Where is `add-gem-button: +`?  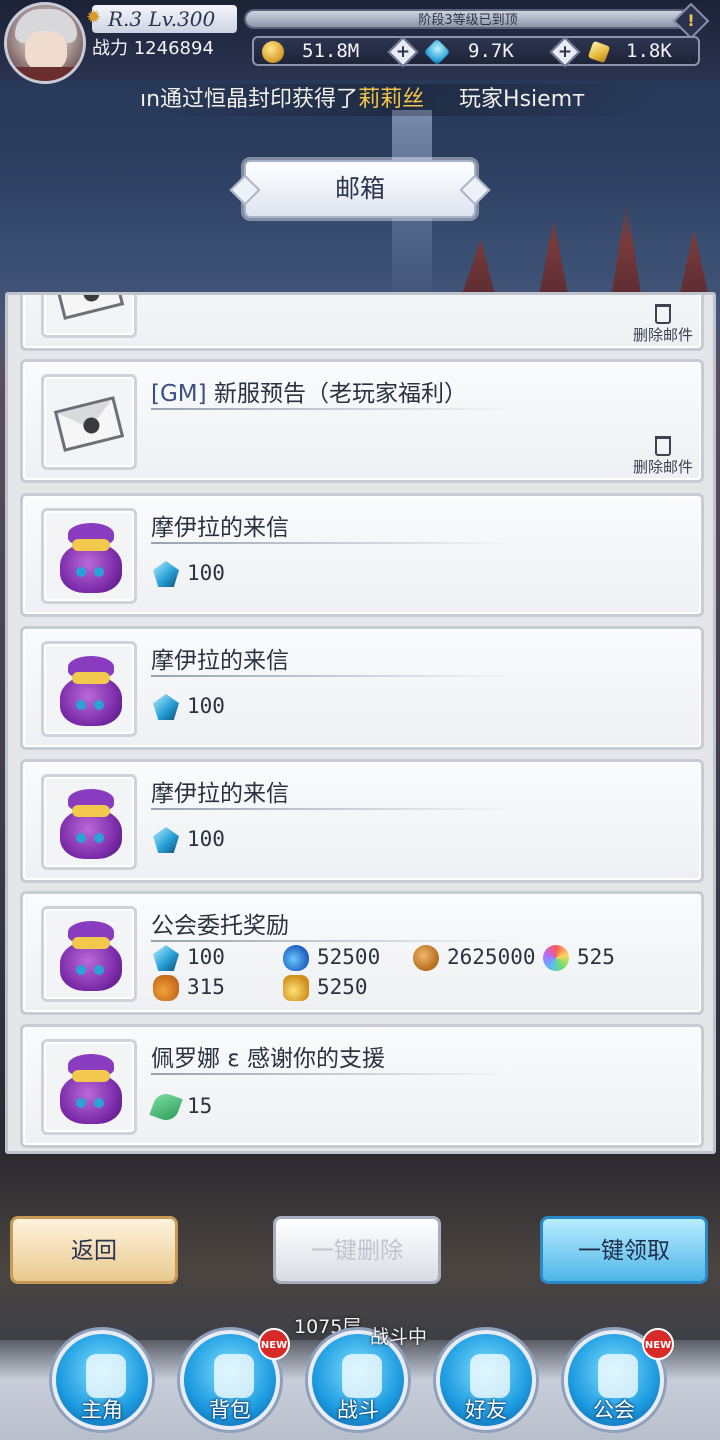
add-gem-button: + is located at coordinates (565, 52).